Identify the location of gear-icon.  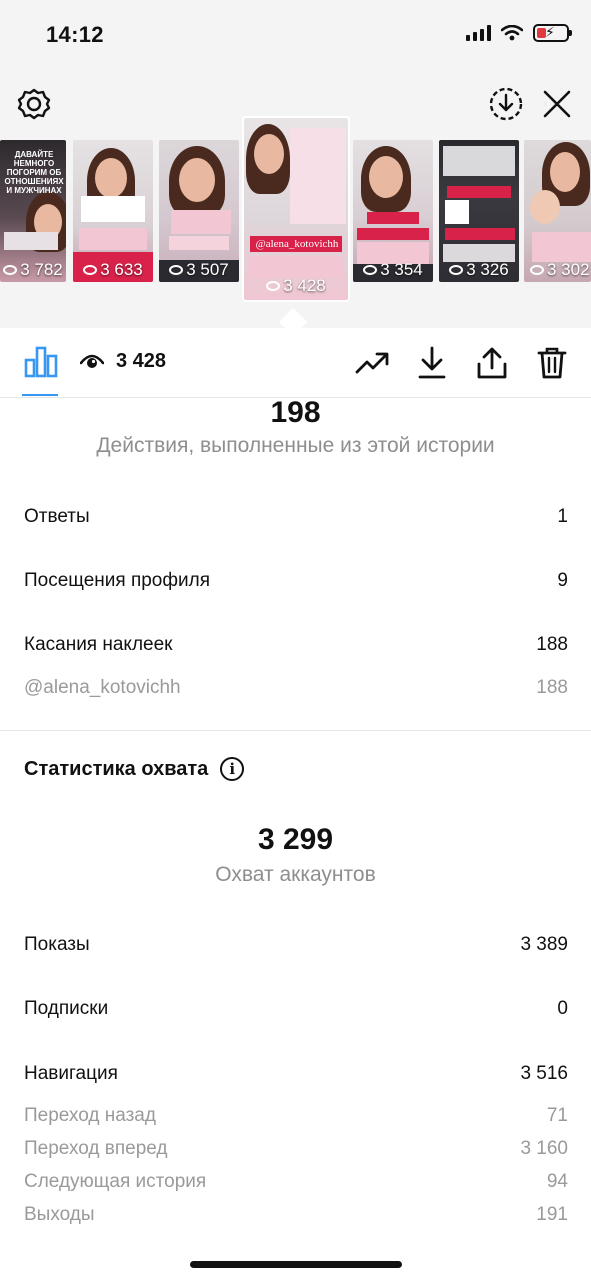
(34, 104).